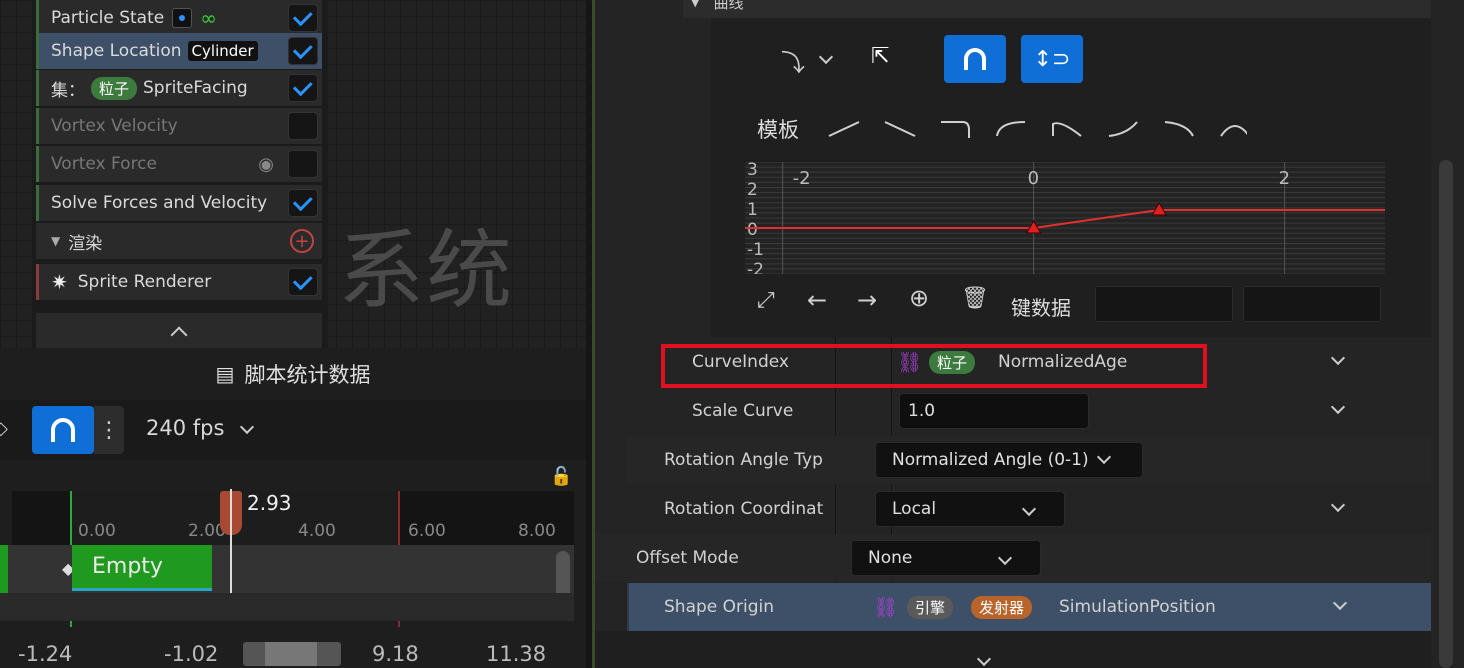 The image size is (1464, 668). What do you see at coordinates (292, 654) in the screenshot?
I see `range-scrollbar` at bounding box center [292, 654].